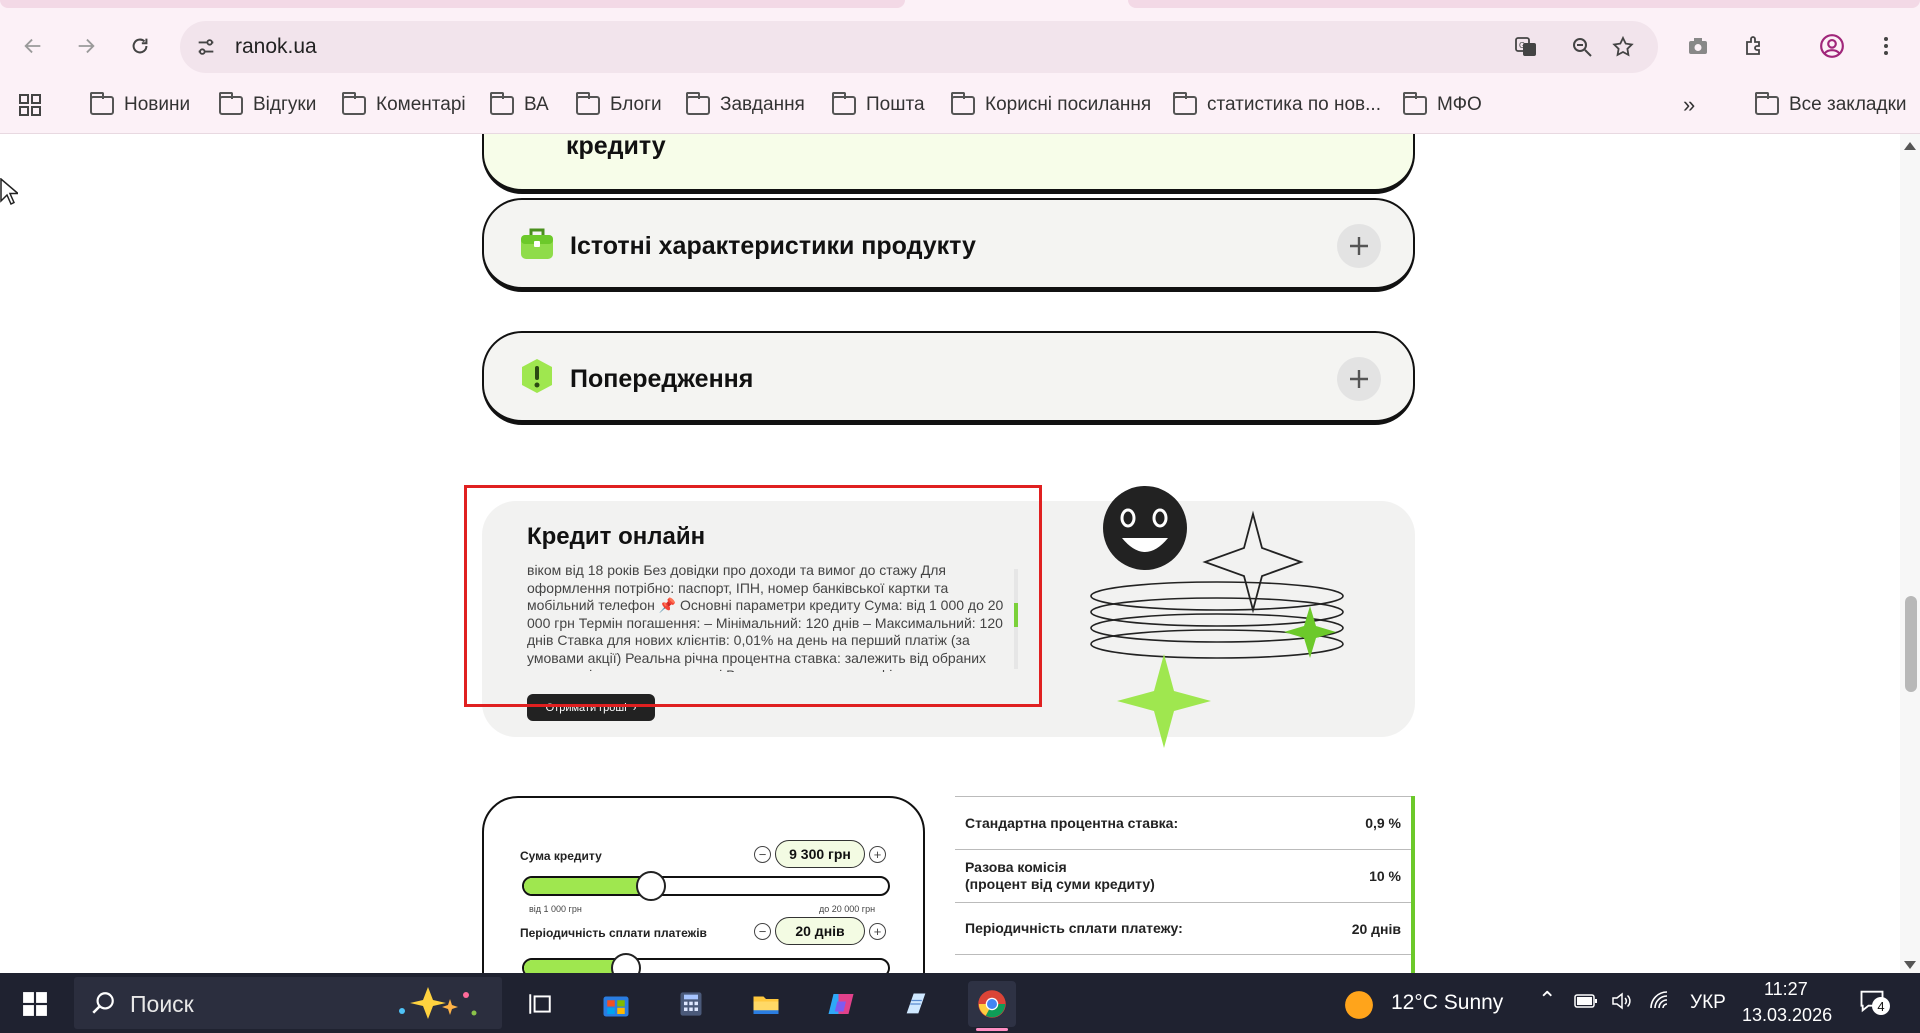 The width and height of the screenshot is (1920, 1033). I want to click on outline-star-icon, so click(1253, 562).